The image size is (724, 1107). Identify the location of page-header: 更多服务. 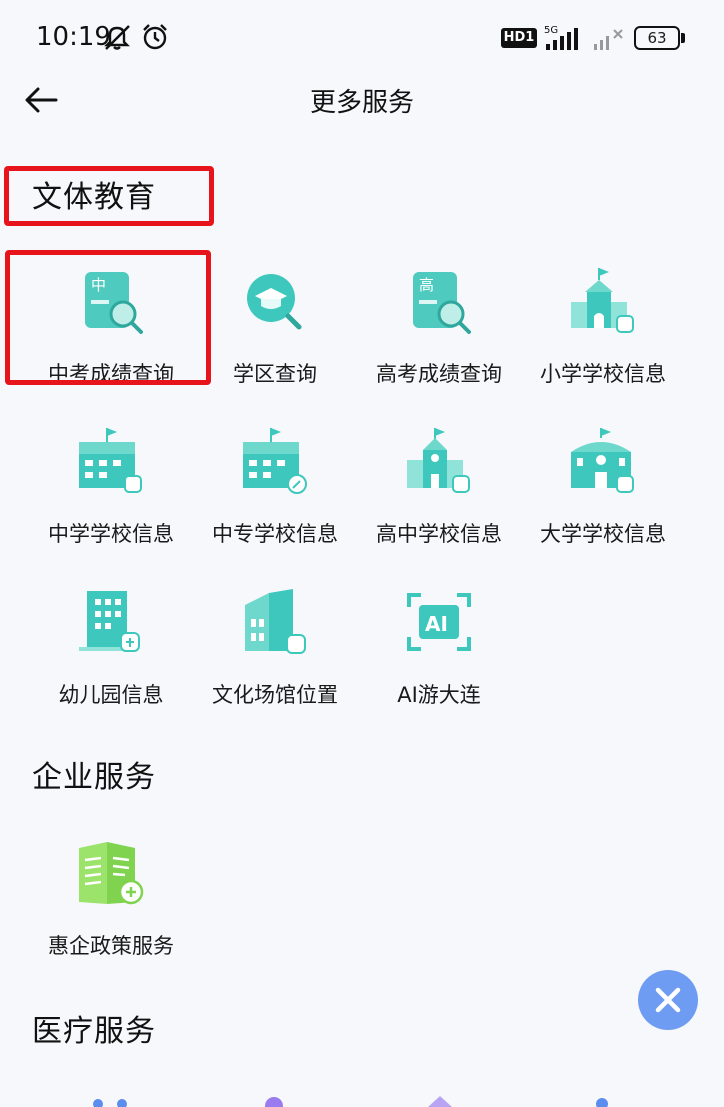
(362, 101).